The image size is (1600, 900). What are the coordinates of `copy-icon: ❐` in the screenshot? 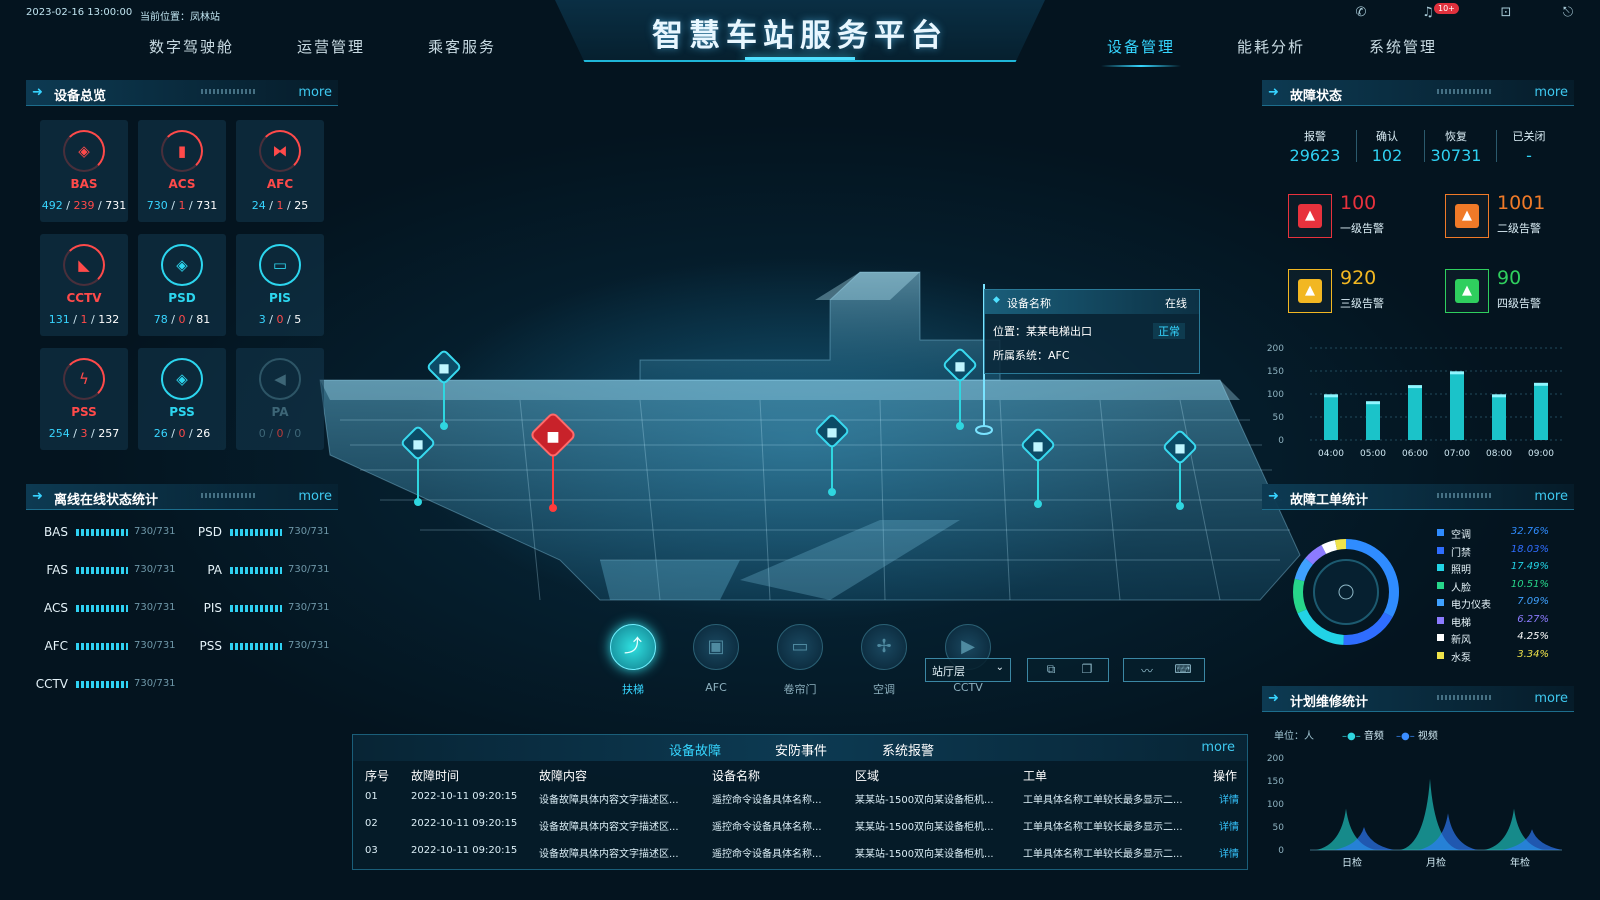 It's located at (1087, 669).